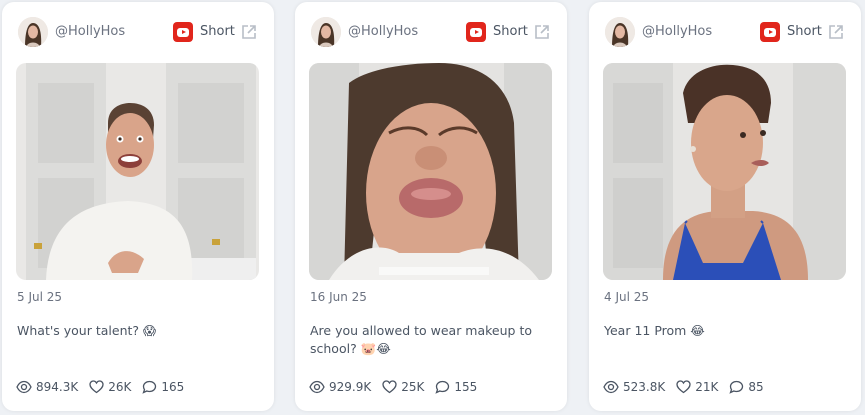 The height and width of the screenshot is (415, 865). What do you see at coordinates (707, 387) in the screenshot?
I see `likes-count: 21K` at bounding box center [707, 387].